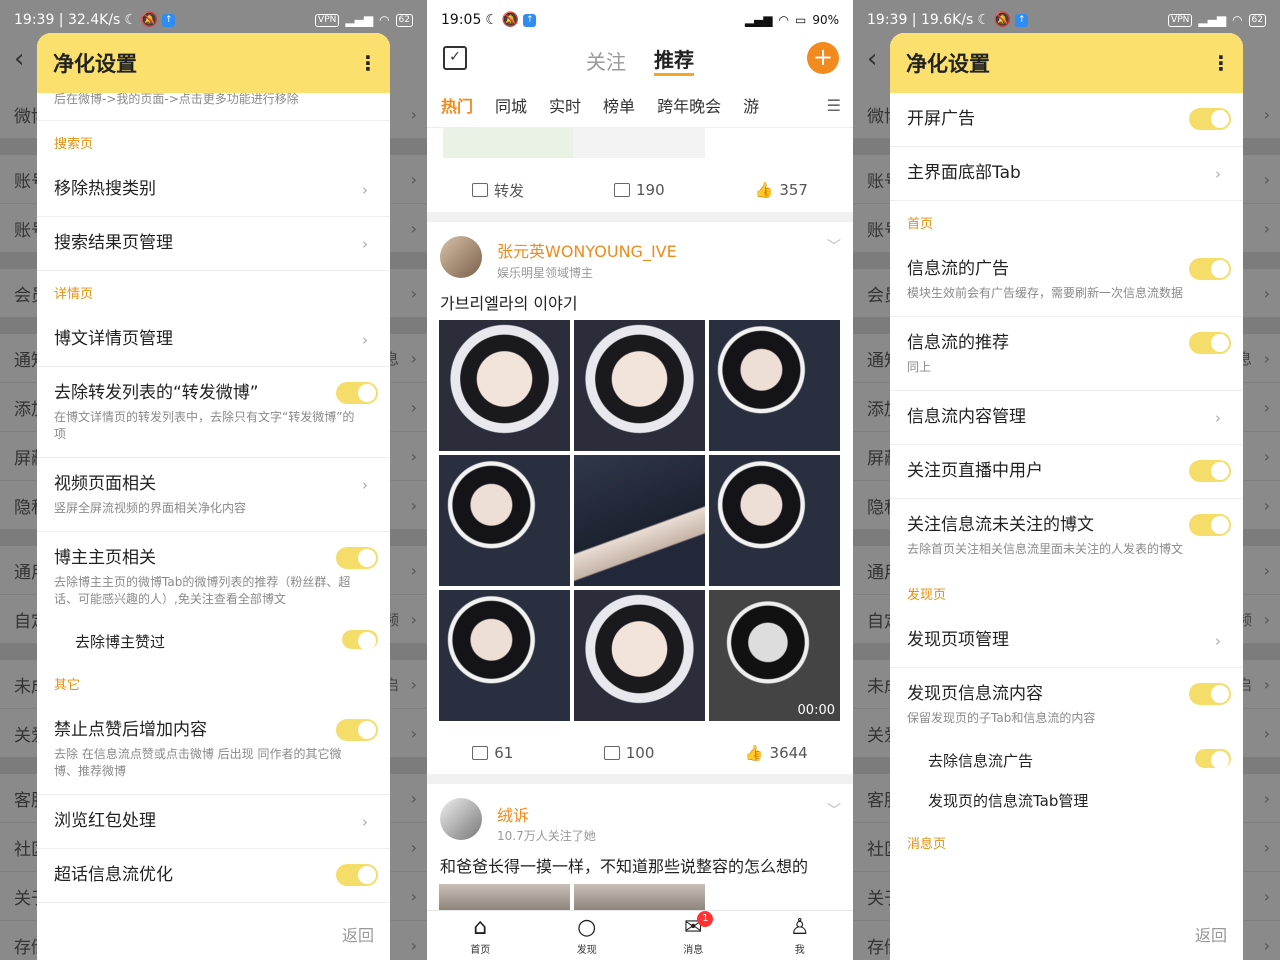 The image size is (1280, 960). What do you see at coordinates (198, 762) in the screenshot?
I see `item-desc: 去除 在信息流点赞或点击微博 后出现 同作者的其它微博、推荐微博` at bounding box center [198, 762].